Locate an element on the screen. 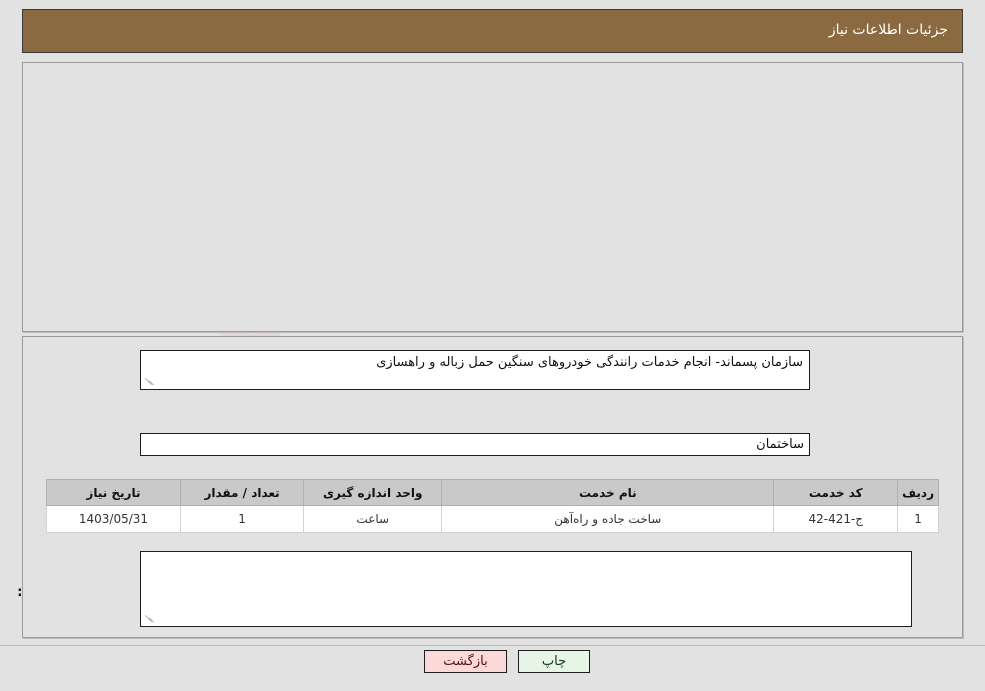 This screenshot has height=691, width=985. service-group-field: ساختمان is located at coordinates (475, 444).